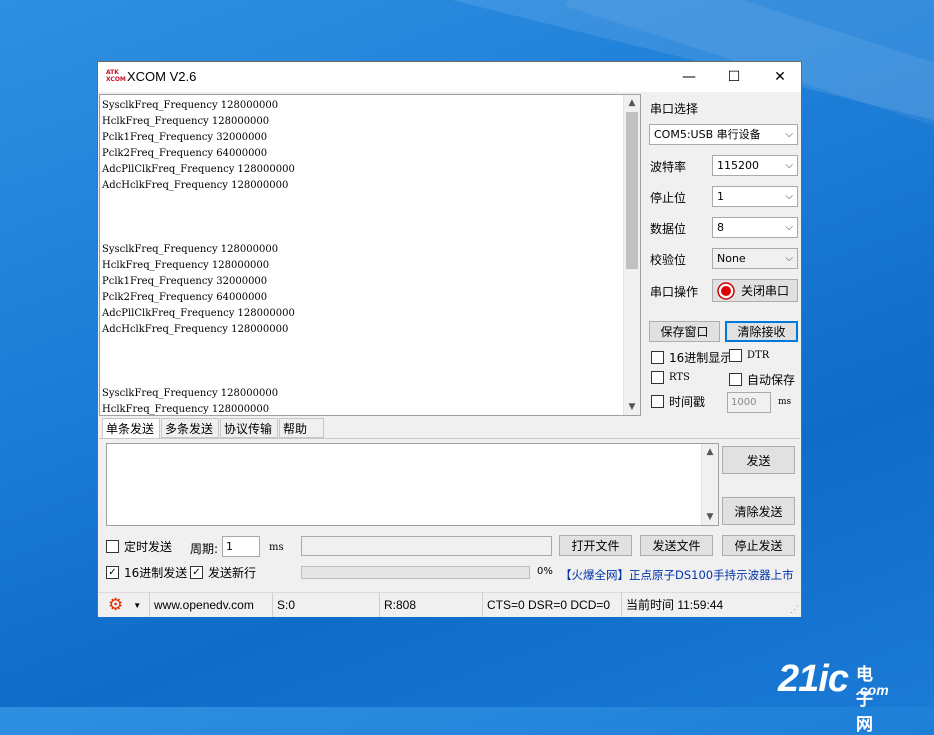 The image size is (934, 735). I want to click on app-logo: ATK XCOM, so click(116, 76).